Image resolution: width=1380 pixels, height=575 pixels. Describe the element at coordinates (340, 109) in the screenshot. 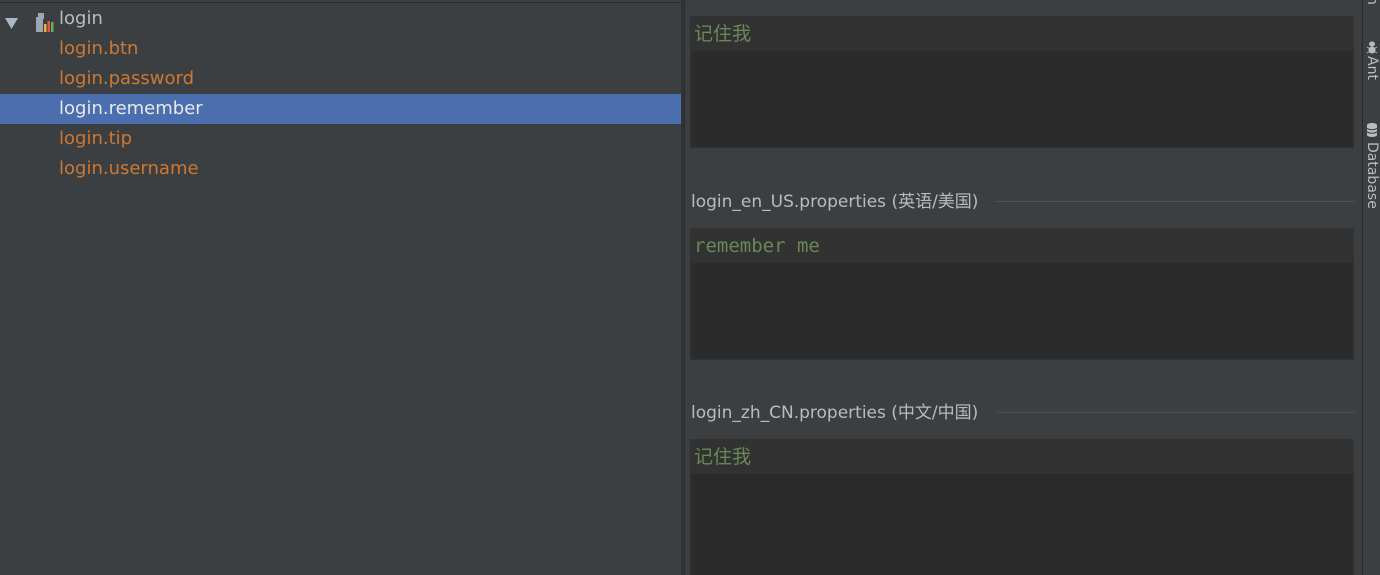

I see `tree-key-item-selected: login.remember` at that location.